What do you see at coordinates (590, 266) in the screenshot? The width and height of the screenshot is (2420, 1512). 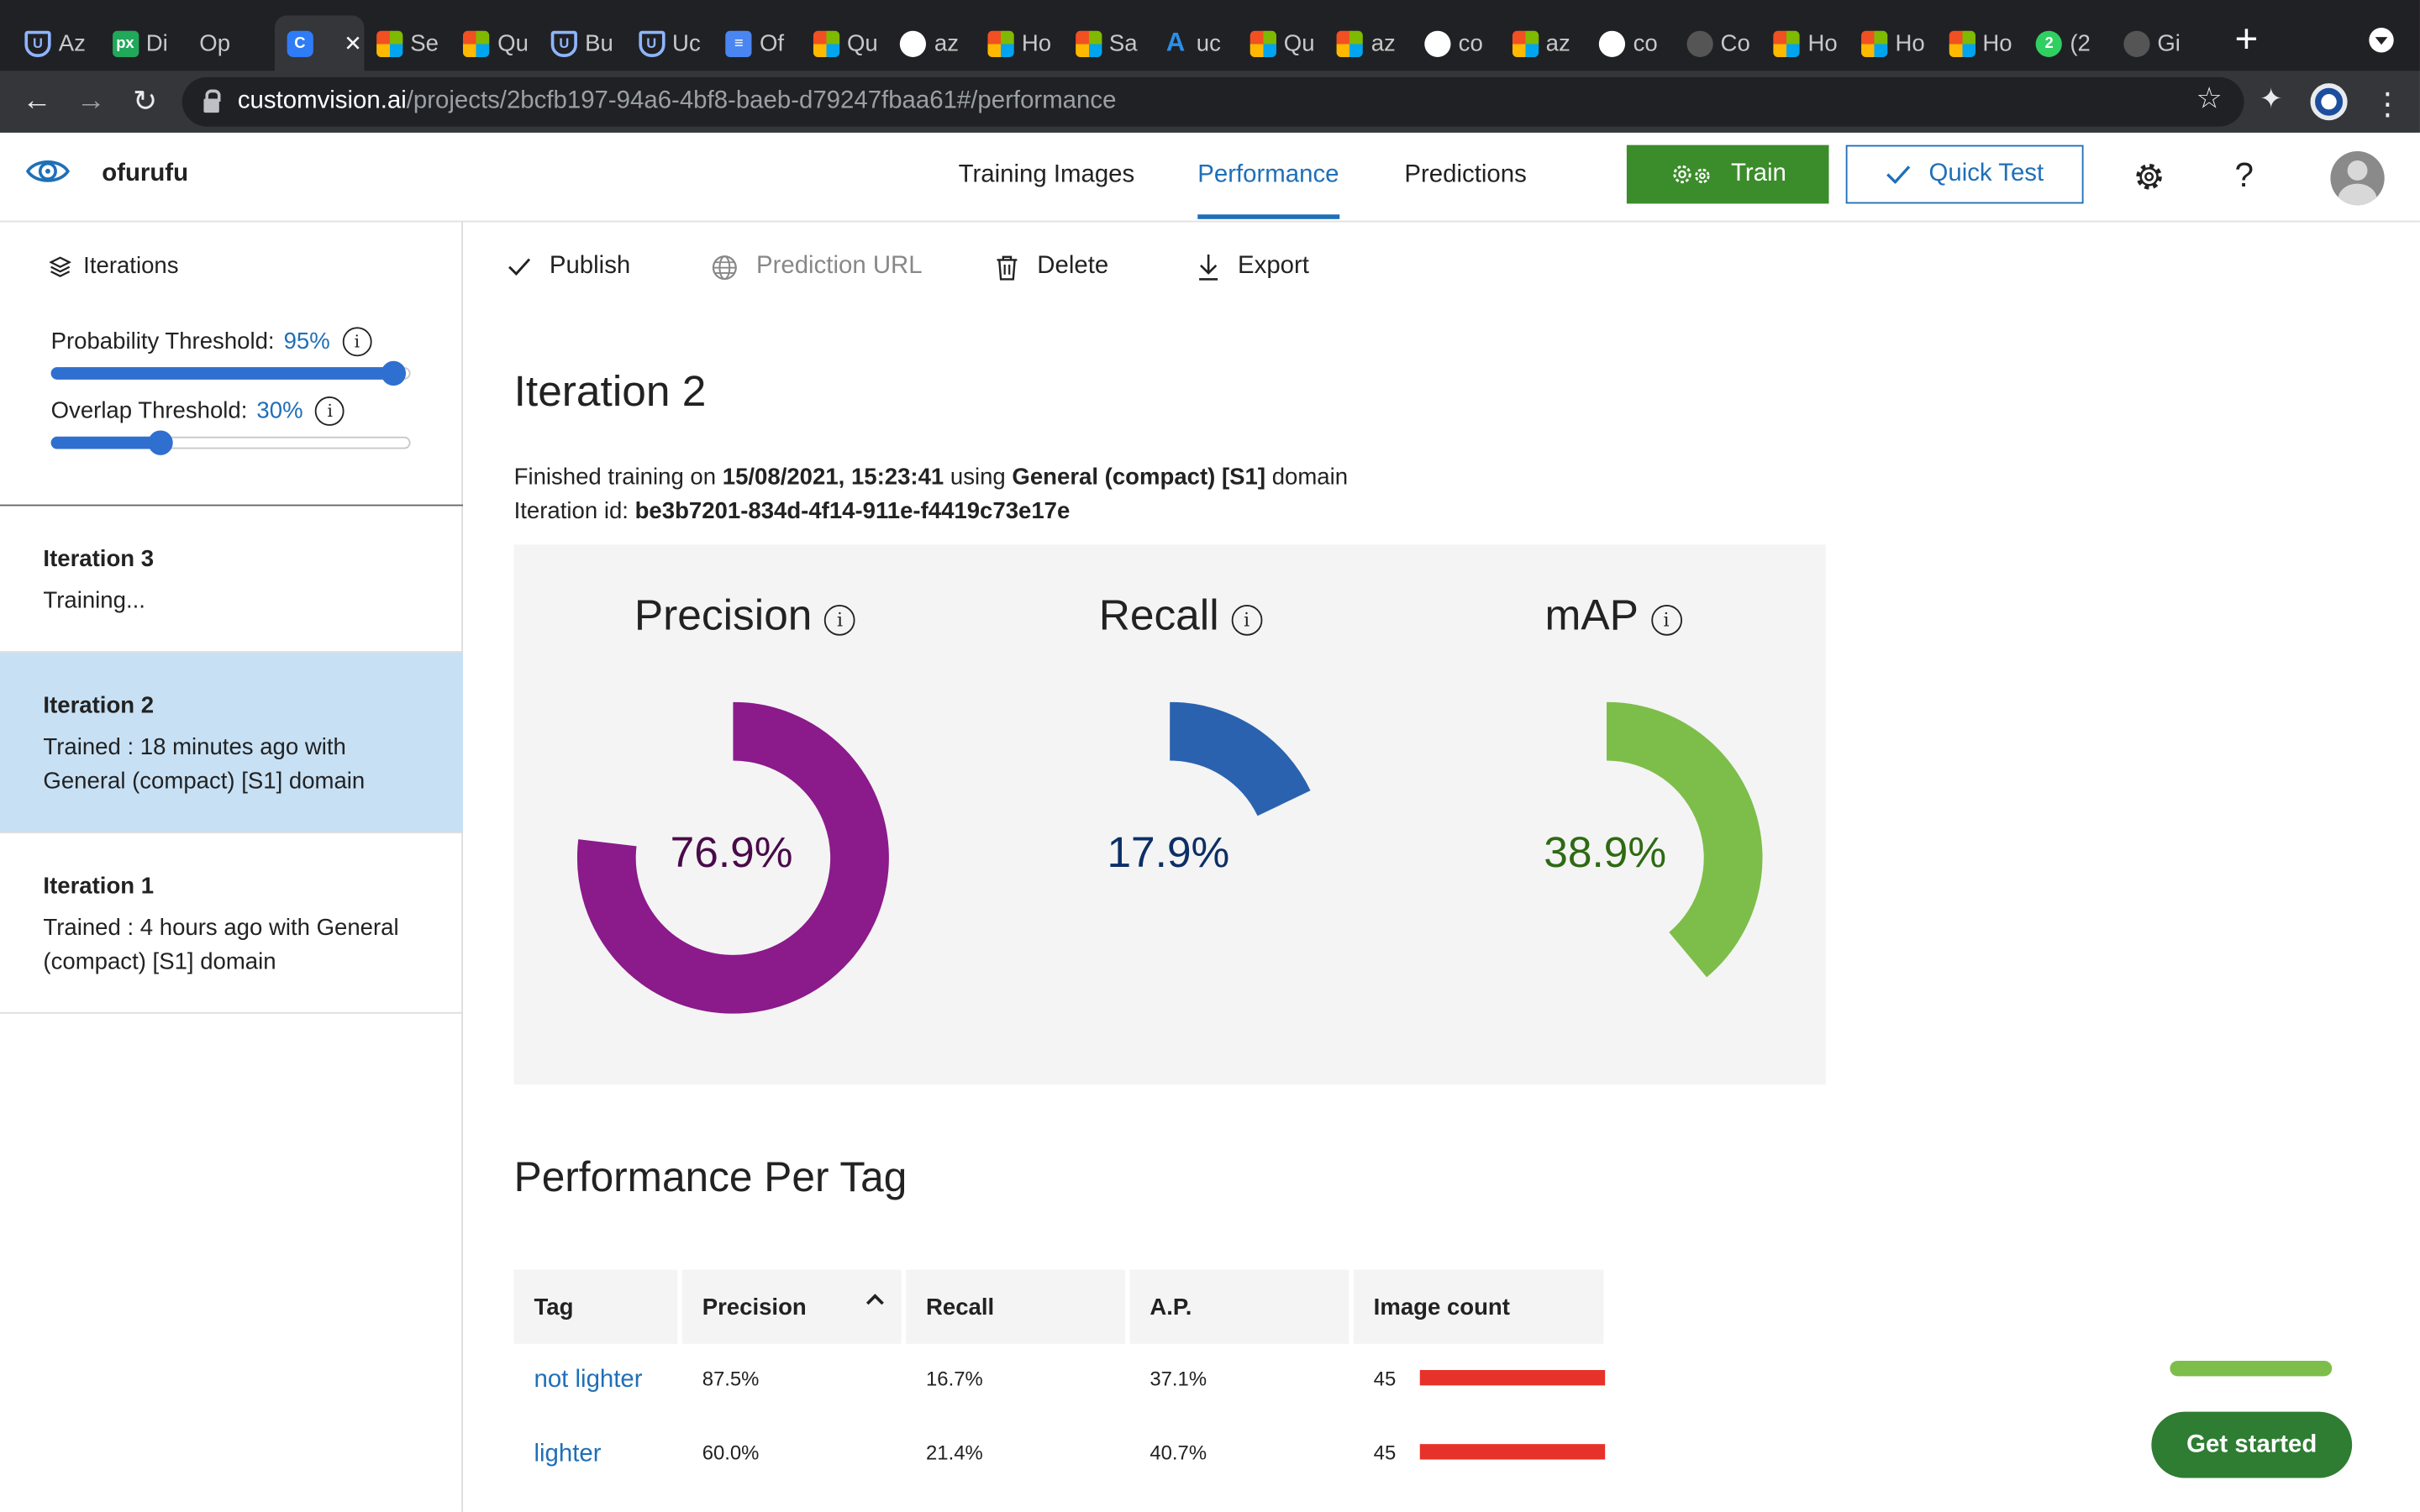 I see `publish-label: Publish` at bounding box center [590, 266].